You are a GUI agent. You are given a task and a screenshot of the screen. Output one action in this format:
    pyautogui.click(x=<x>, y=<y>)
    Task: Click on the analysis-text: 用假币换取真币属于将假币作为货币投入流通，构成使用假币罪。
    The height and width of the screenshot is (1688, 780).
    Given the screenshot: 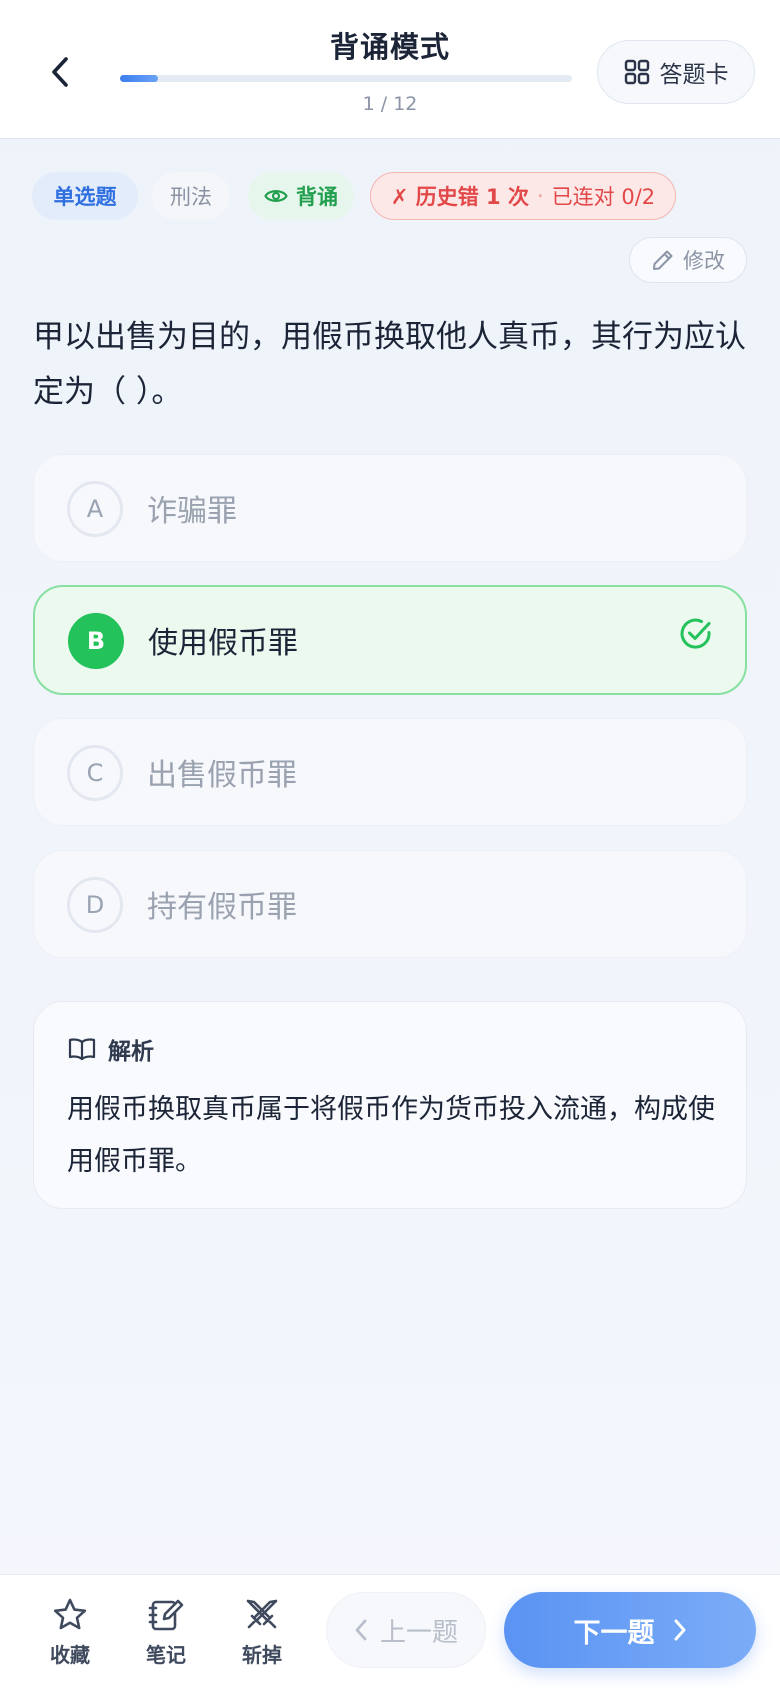 What is the action you would take?
    pyautogui.click(x=391, y=1135)
    